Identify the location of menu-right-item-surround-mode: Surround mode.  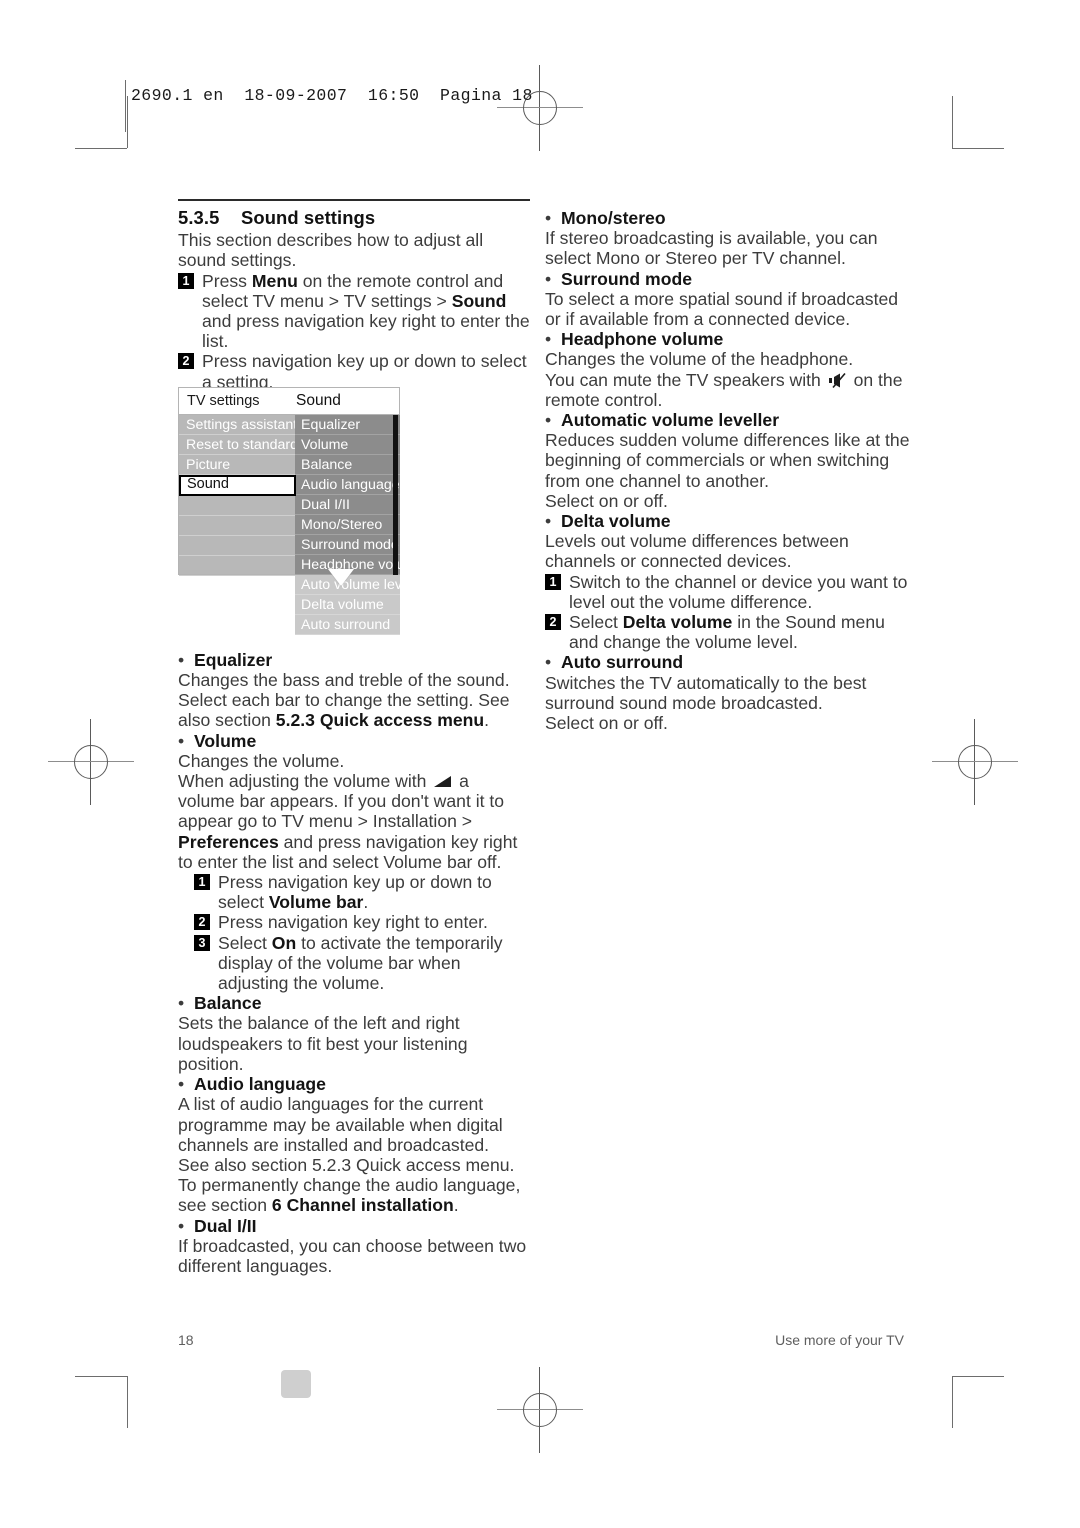
(347, 545).